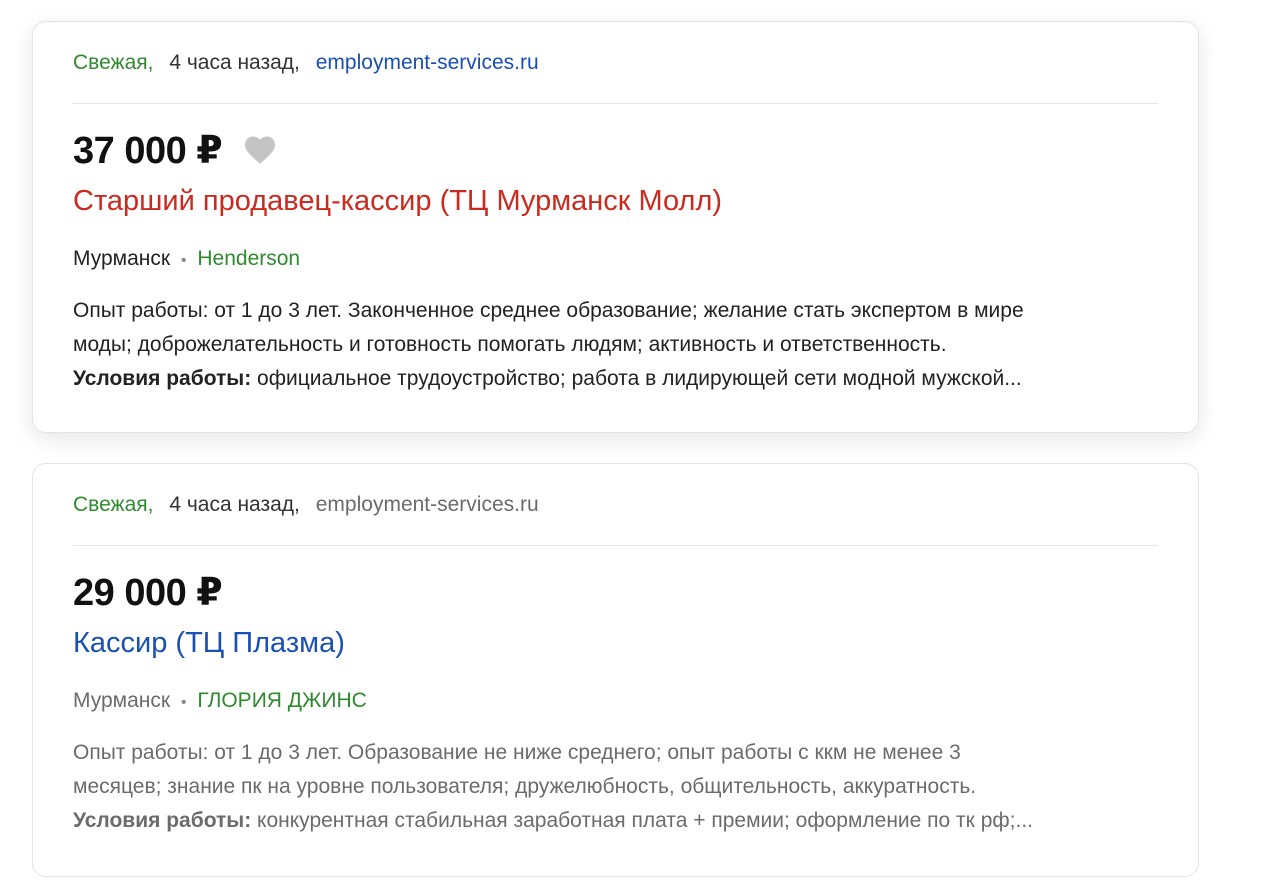  Describe the element at coordinates (260, 150) in the screenshot. I see `heart-icon` at that location.